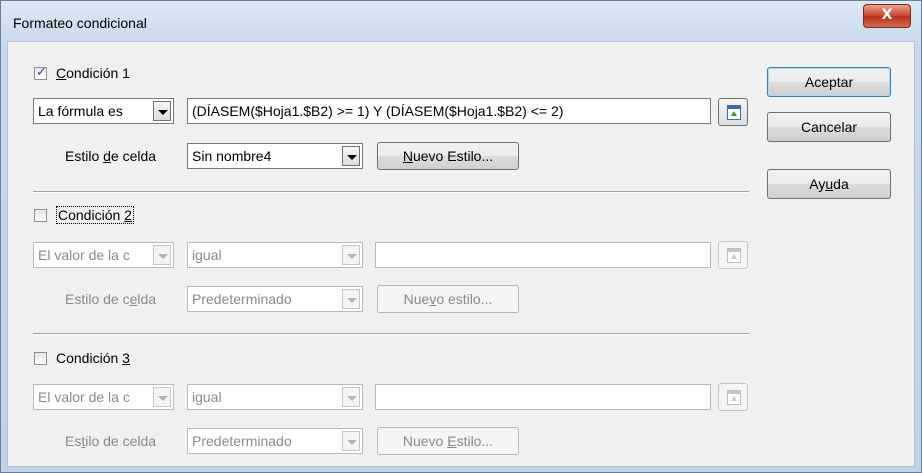 The height and width of the screenshot is (473, 922). I want to click on condition-2-shrink-button, so click(733, 255).